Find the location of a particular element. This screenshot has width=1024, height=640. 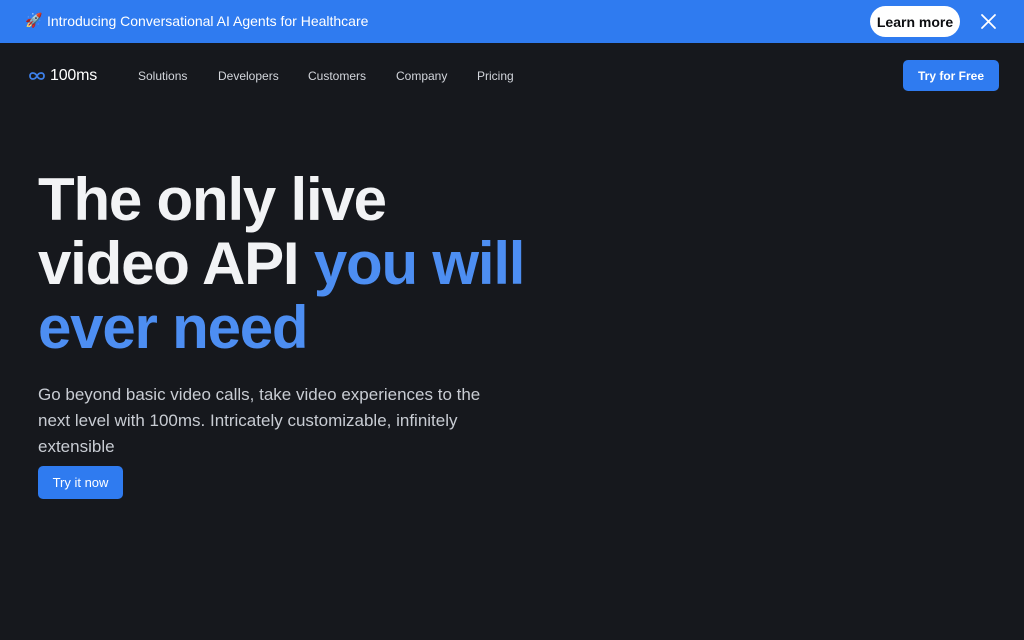

hero-title-line1: The only live is located at coordinates (212, 199).